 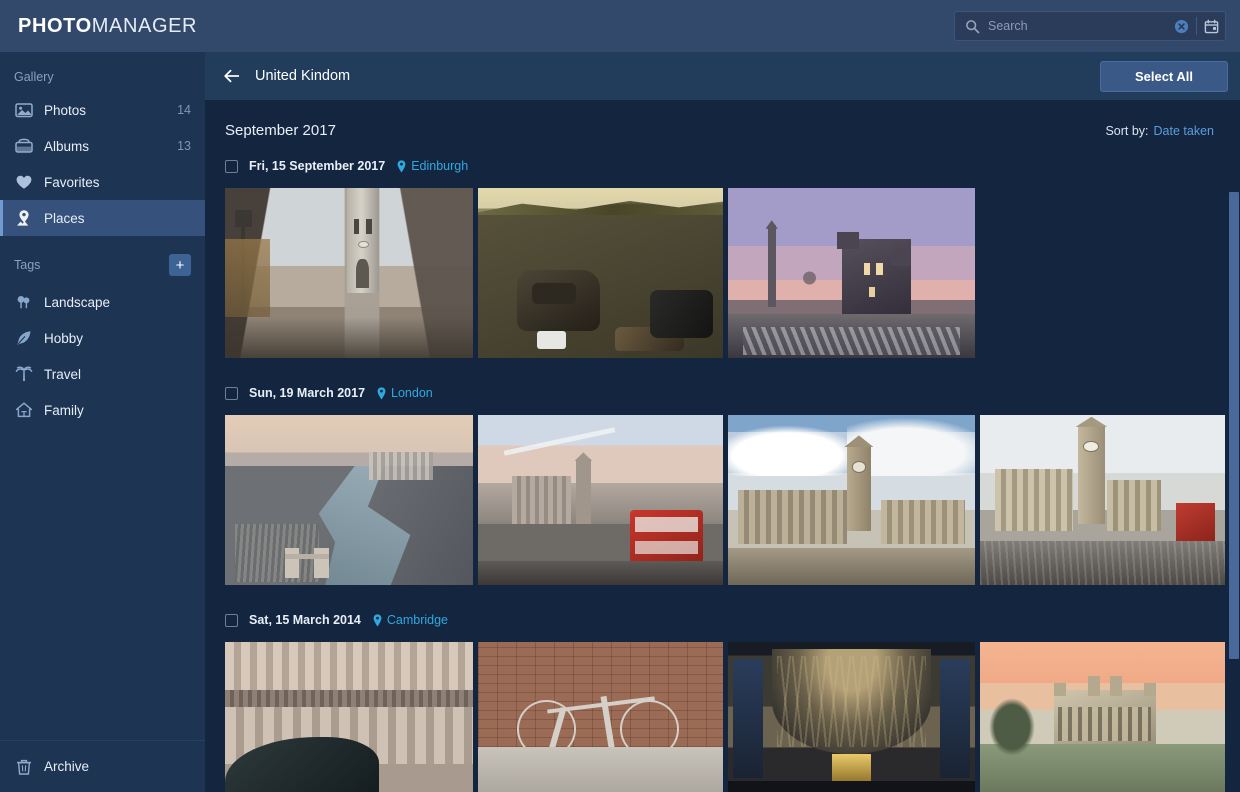 I want to click on search-bar, so click(x=1090, y=26).